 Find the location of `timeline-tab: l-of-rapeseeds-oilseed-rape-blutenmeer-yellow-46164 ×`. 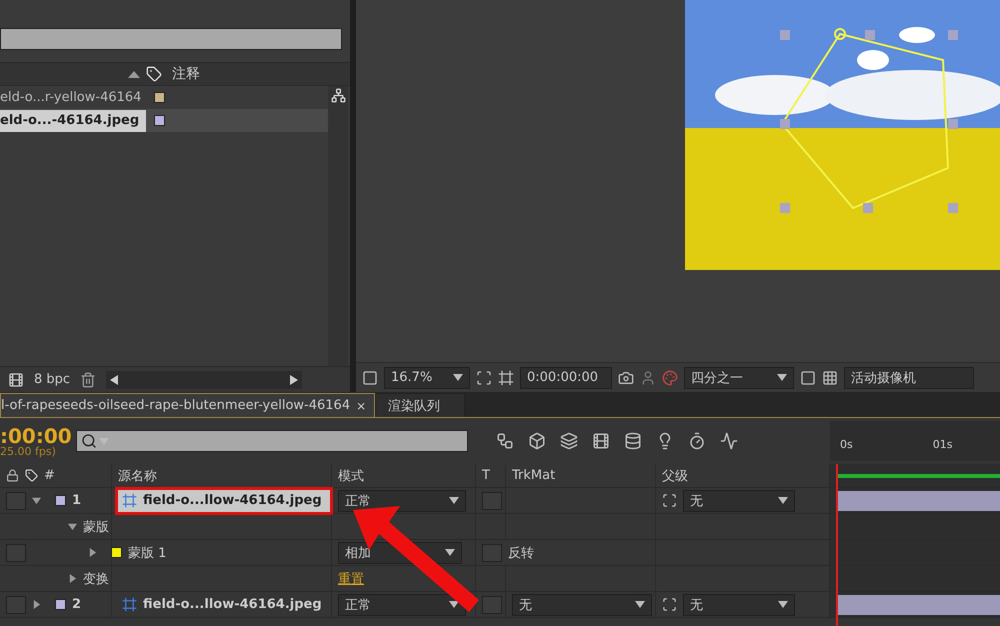

timeline-tab: l-of-rapeseeds-oilseed-rape-blutenmeer-yellow-46164 × is located at coordinates (188, 405).